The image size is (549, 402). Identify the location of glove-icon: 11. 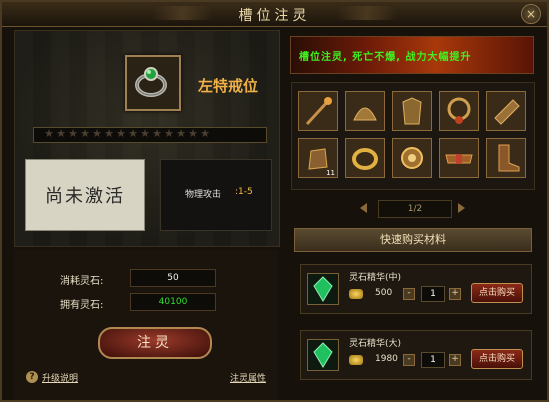
(318, 158).